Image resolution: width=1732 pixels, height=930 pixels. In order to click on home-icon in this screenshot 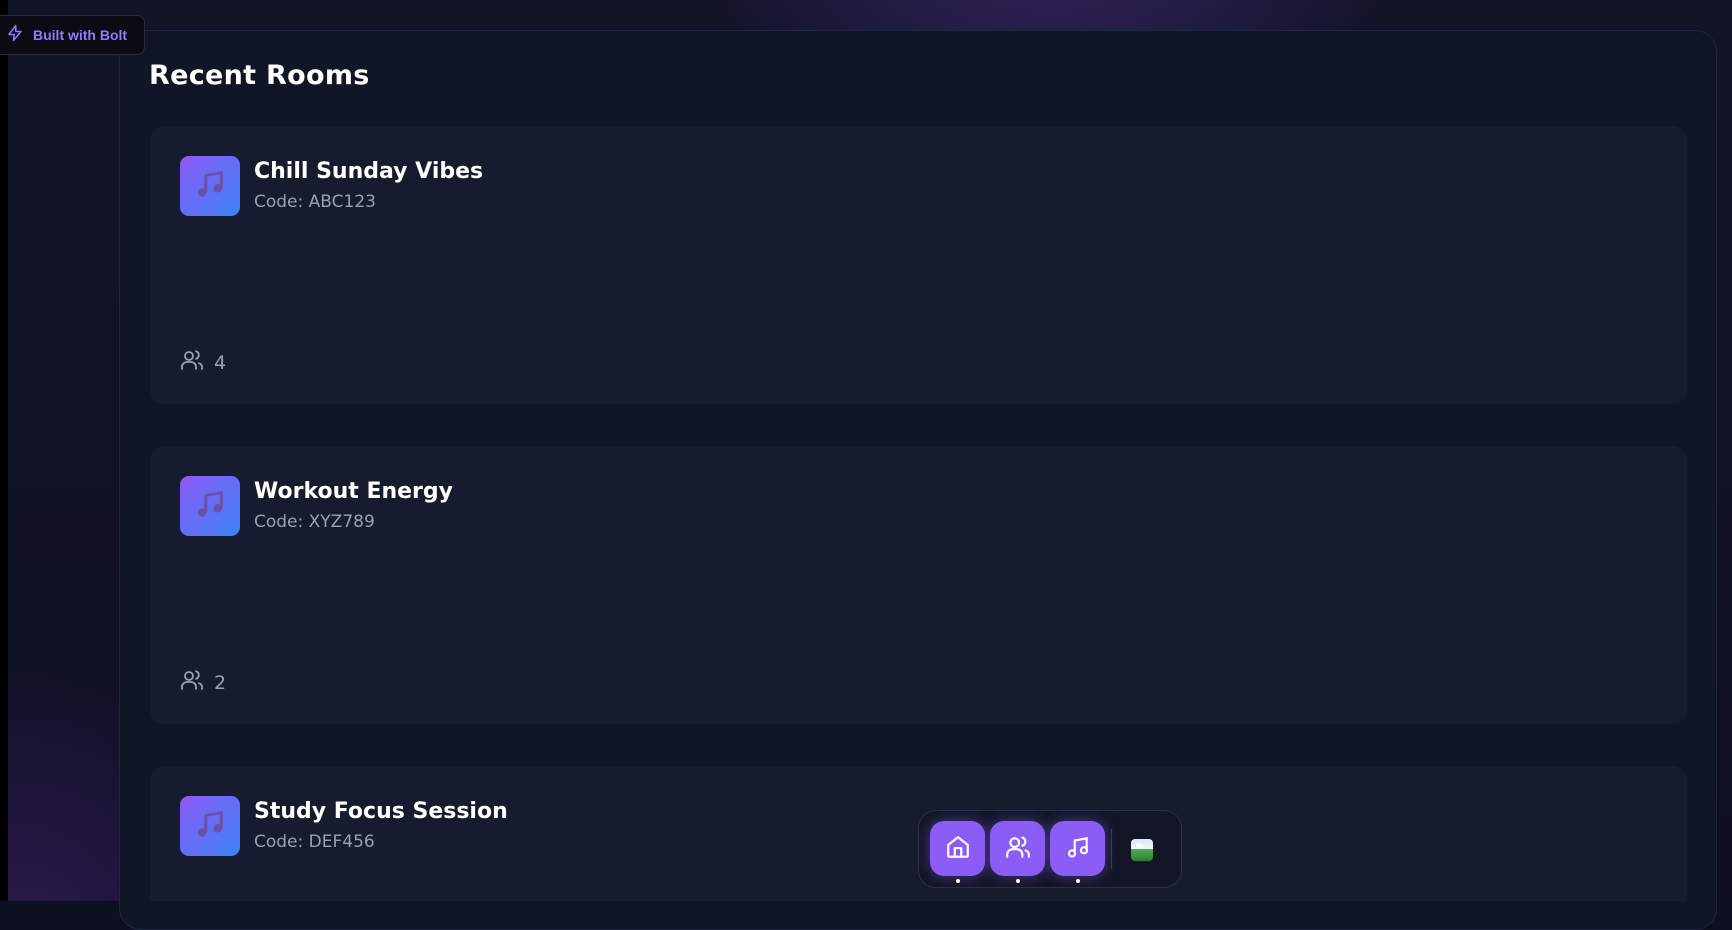, I will do `click(958, 849)`.